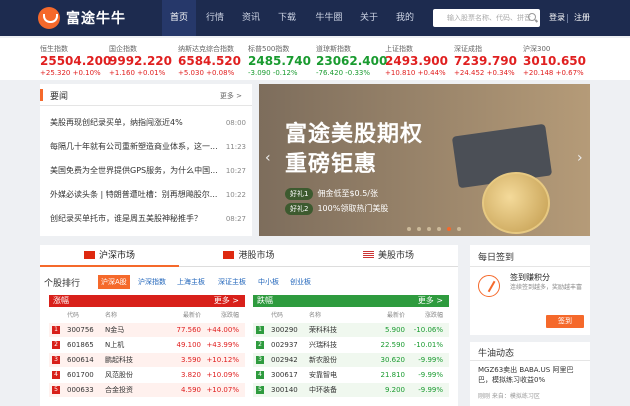 The image size is (630, 406). Describe the element at coordinates (231, 96) in the screenshot. I see `news-more-link: 更多 >` at that location.